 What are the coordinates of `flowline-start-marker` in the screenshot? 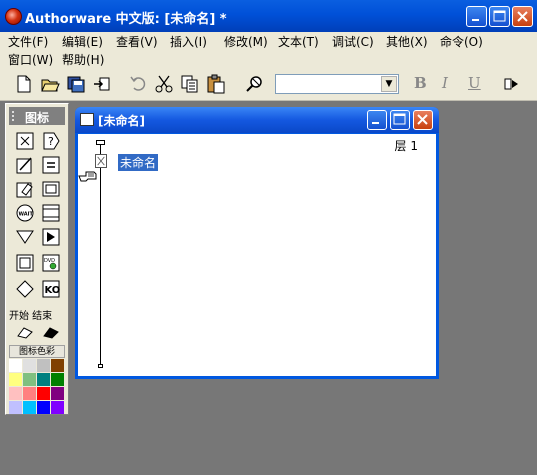 It's located at (100, 142).